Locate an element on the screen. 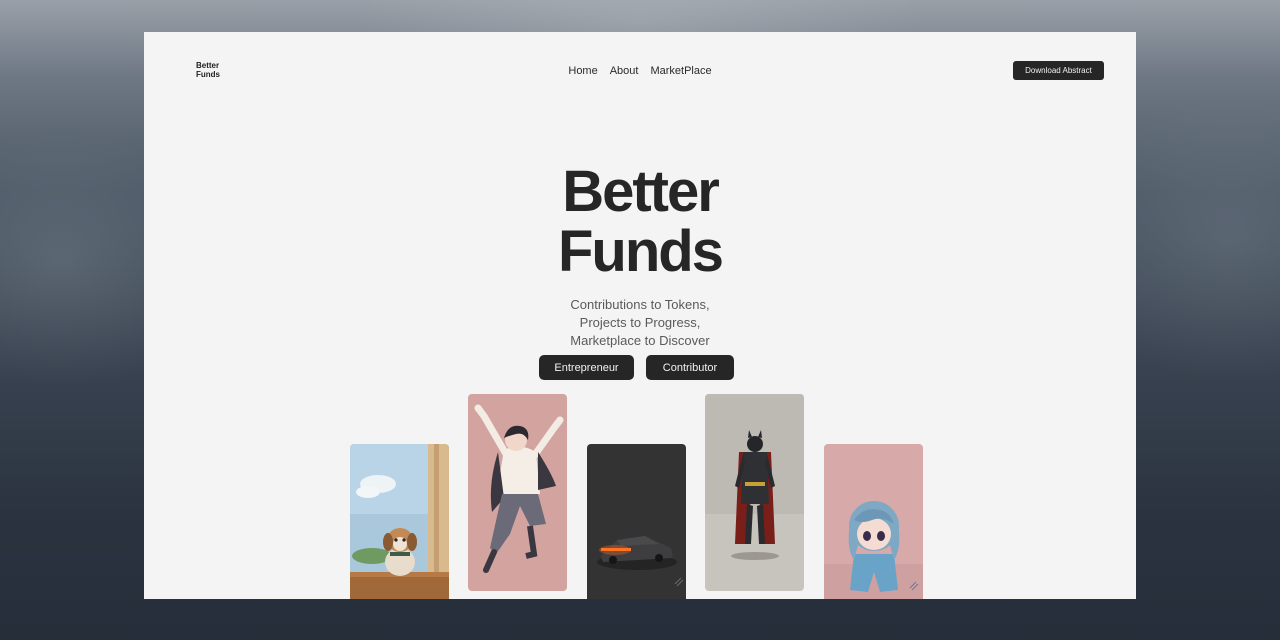 The height and width of the screenshot is (640, 1280). hero-subtitle-line: Projects to Progress, is located at coordinates (640, 322).